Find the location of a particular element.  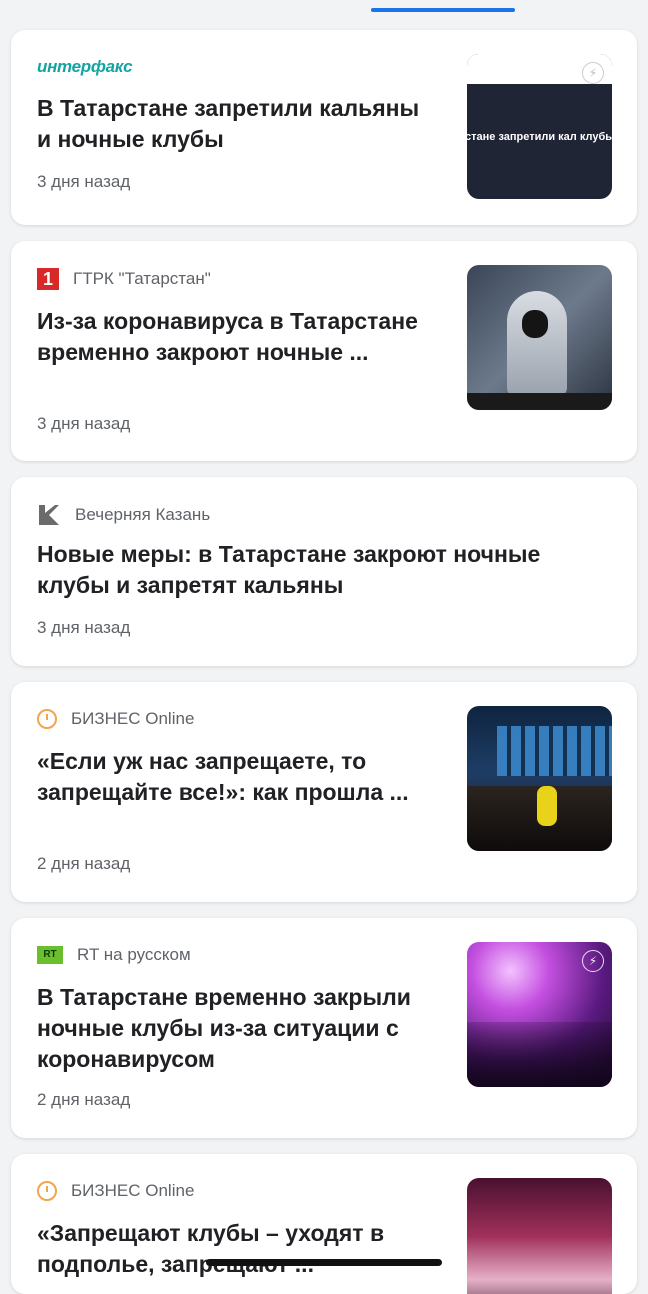

news-source: Вечерняя Казань is located at coordinates (123, 515).